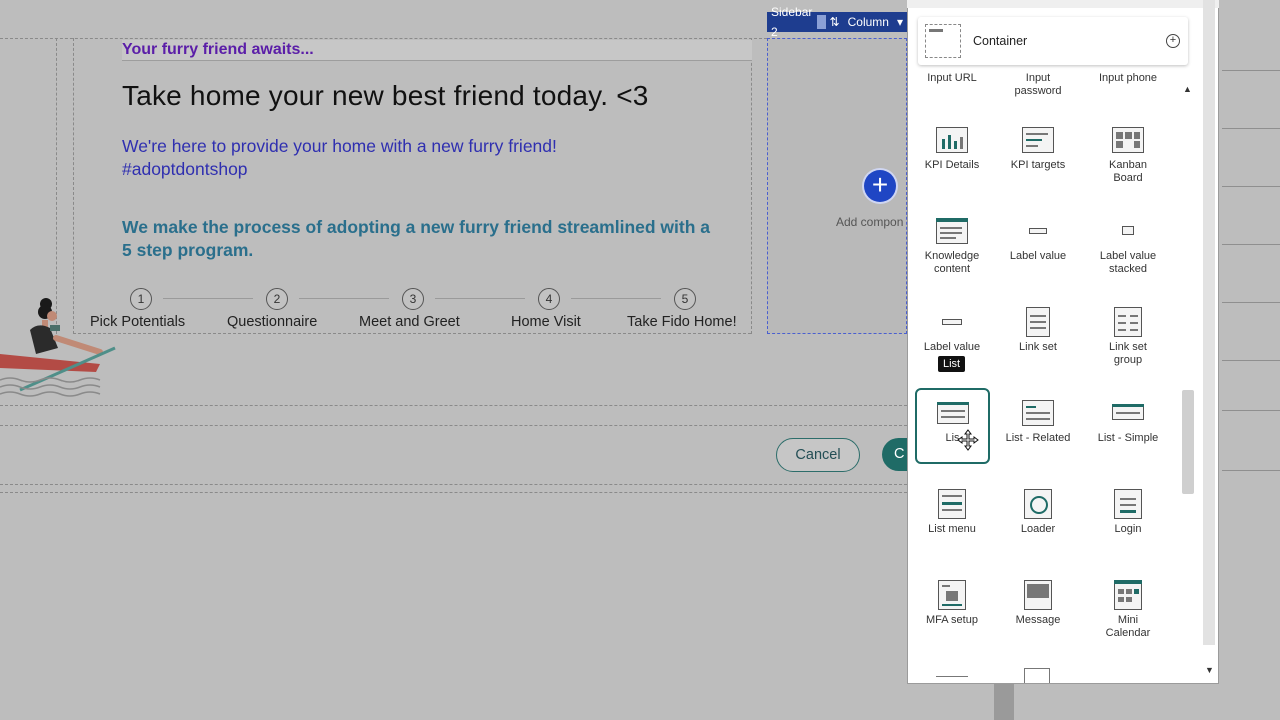 Image resolution: width=1280 pixels, height=720 pixels. What do you see at coordinates (1128, 140) in the screenshot?
I see `kanban-board-icon` at bounding box center [1128, 140].